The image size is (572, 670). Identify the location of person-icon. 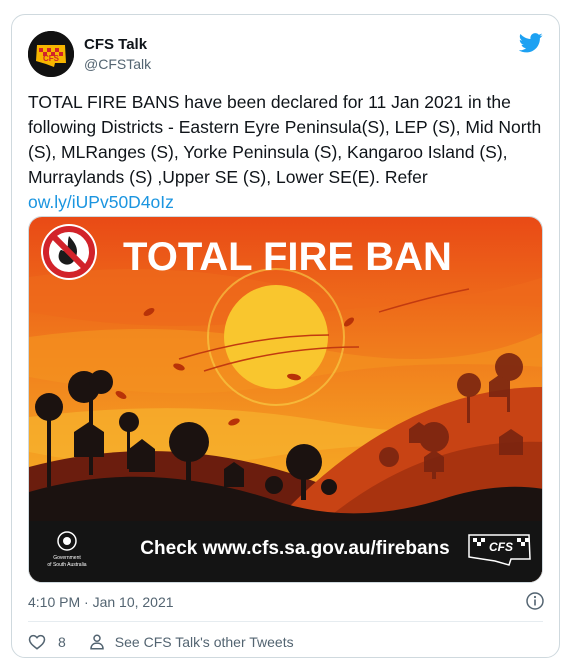
(97, 642).